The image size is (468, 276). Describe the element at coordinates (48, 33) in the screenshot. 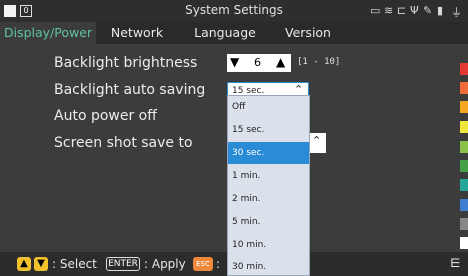

I see `tab-display-power: Display/Power` at that location.